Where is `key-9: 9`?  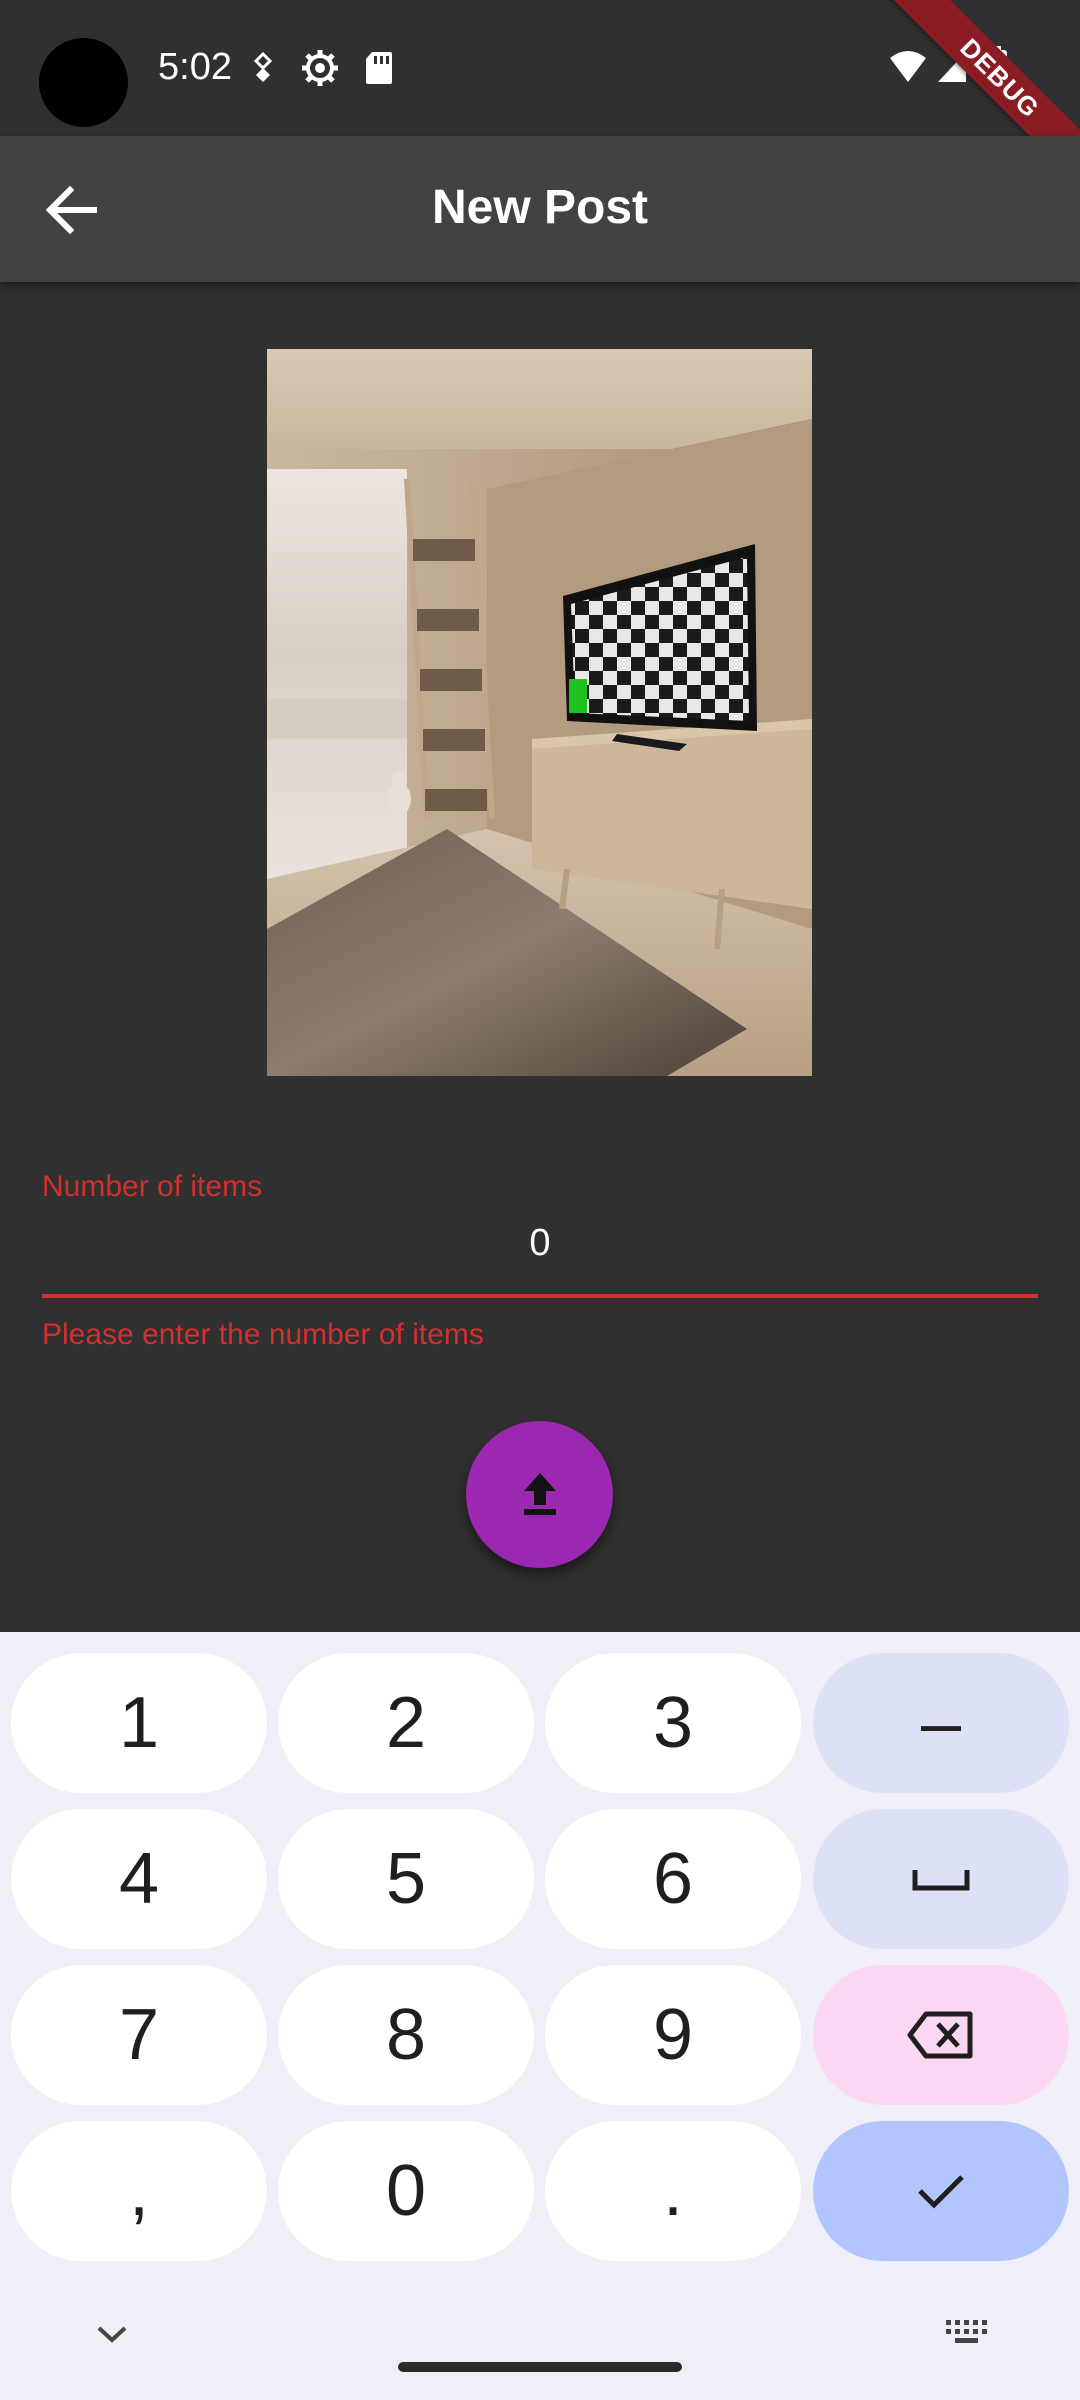
key-9: 9 is located at coordinates (673, 2035).